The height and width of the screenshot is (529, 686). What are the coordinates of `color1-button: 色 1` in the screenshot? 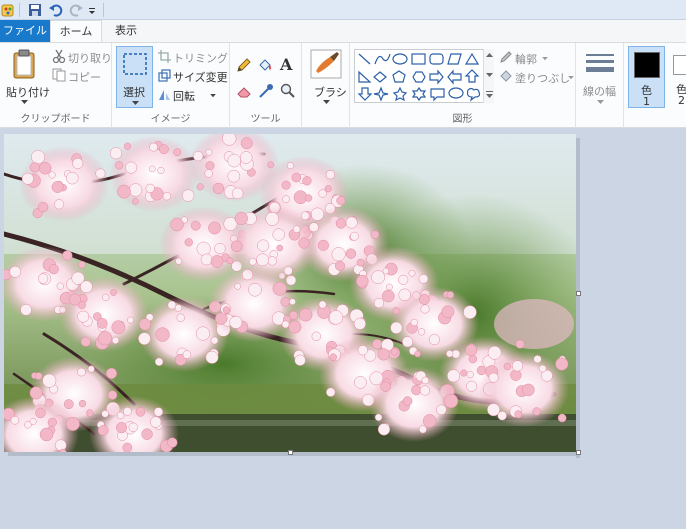 It's located at (646, 77).